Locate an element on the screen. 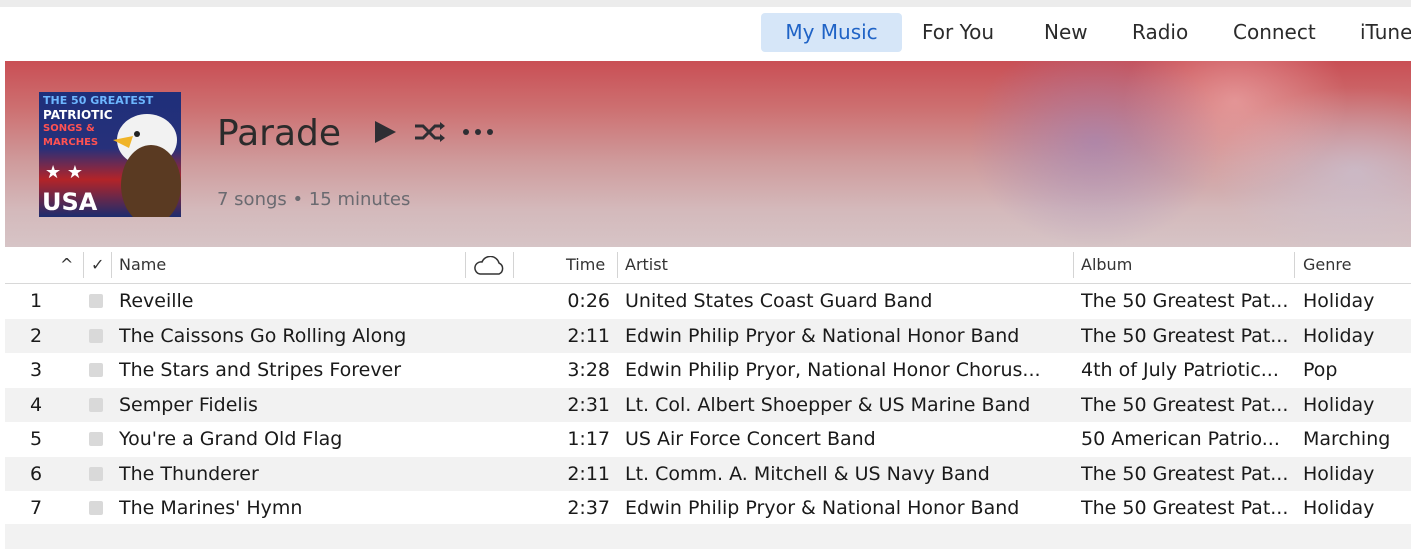 The width and height of the screenshot is (1411, 549). tab-itunes-store: iTune is located at coordinates (1385, 32).